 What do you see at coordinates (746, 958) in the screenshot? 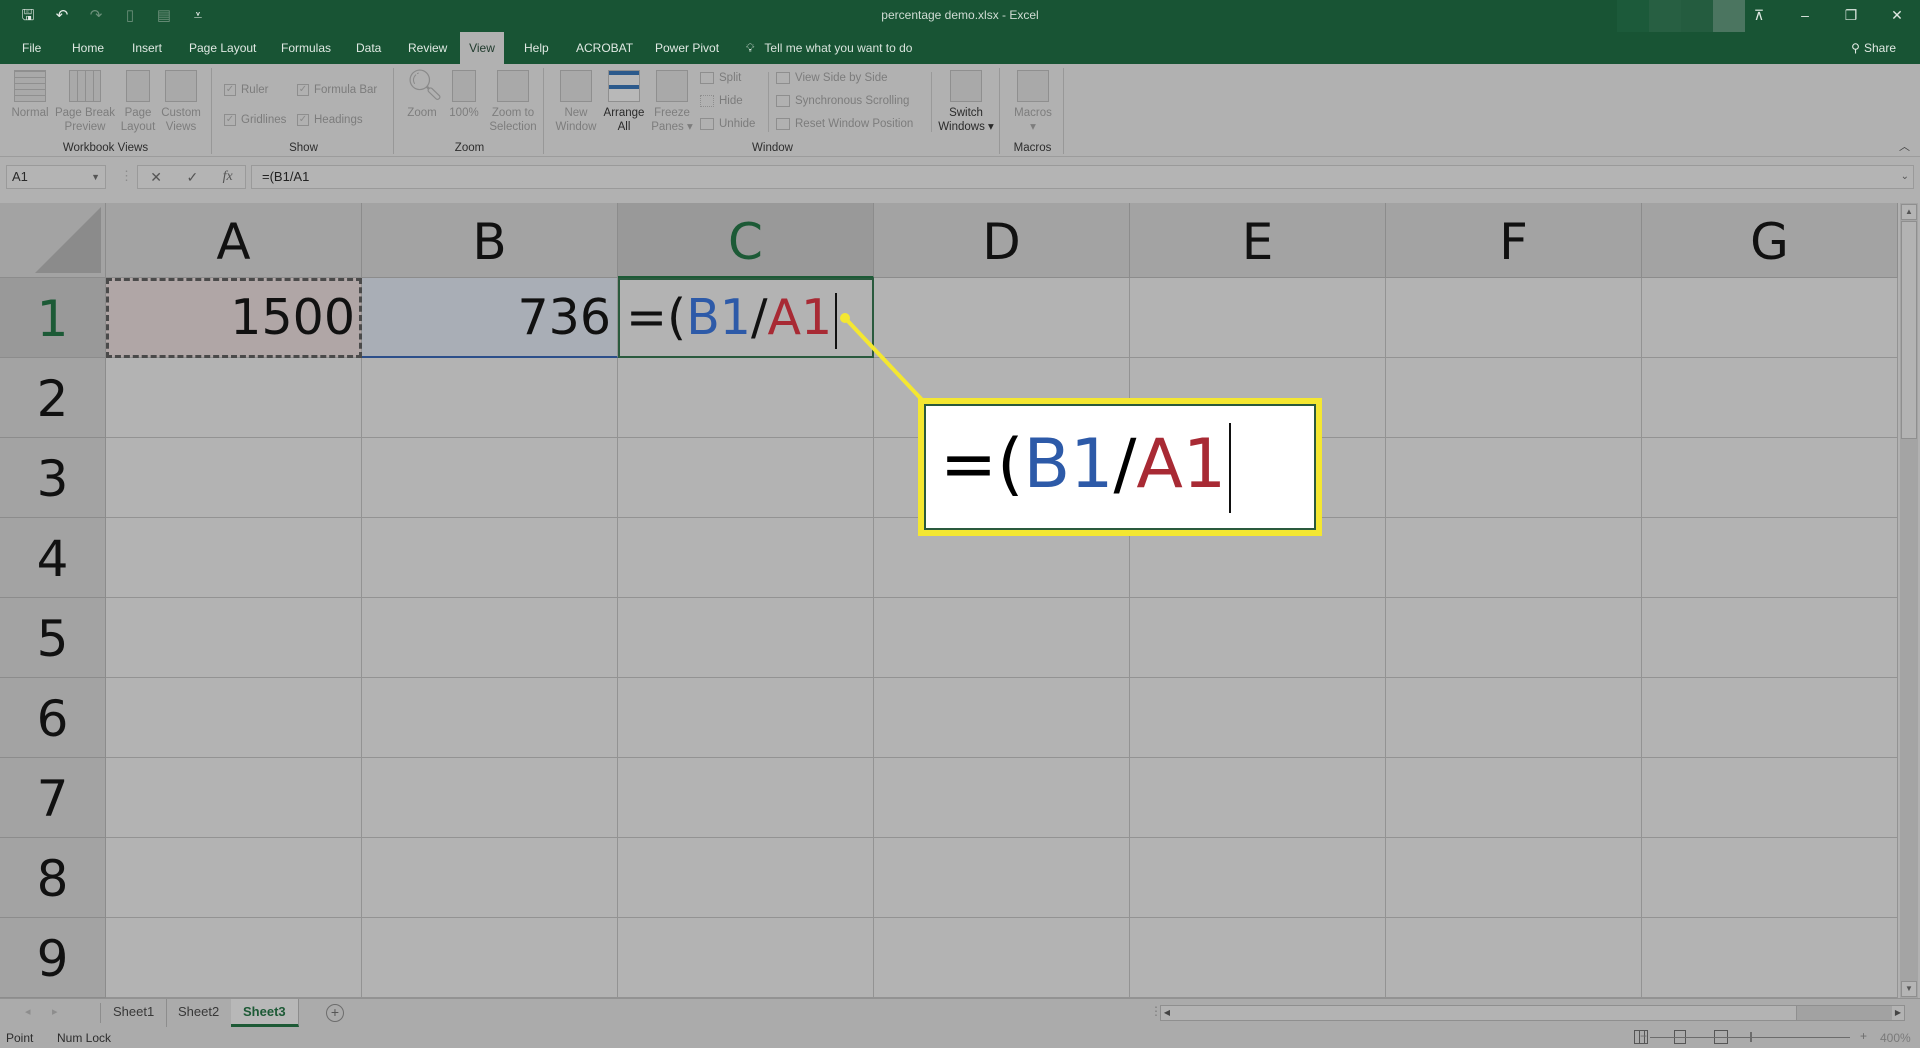
I see `cell-c9` at bounding box center [746, 958].